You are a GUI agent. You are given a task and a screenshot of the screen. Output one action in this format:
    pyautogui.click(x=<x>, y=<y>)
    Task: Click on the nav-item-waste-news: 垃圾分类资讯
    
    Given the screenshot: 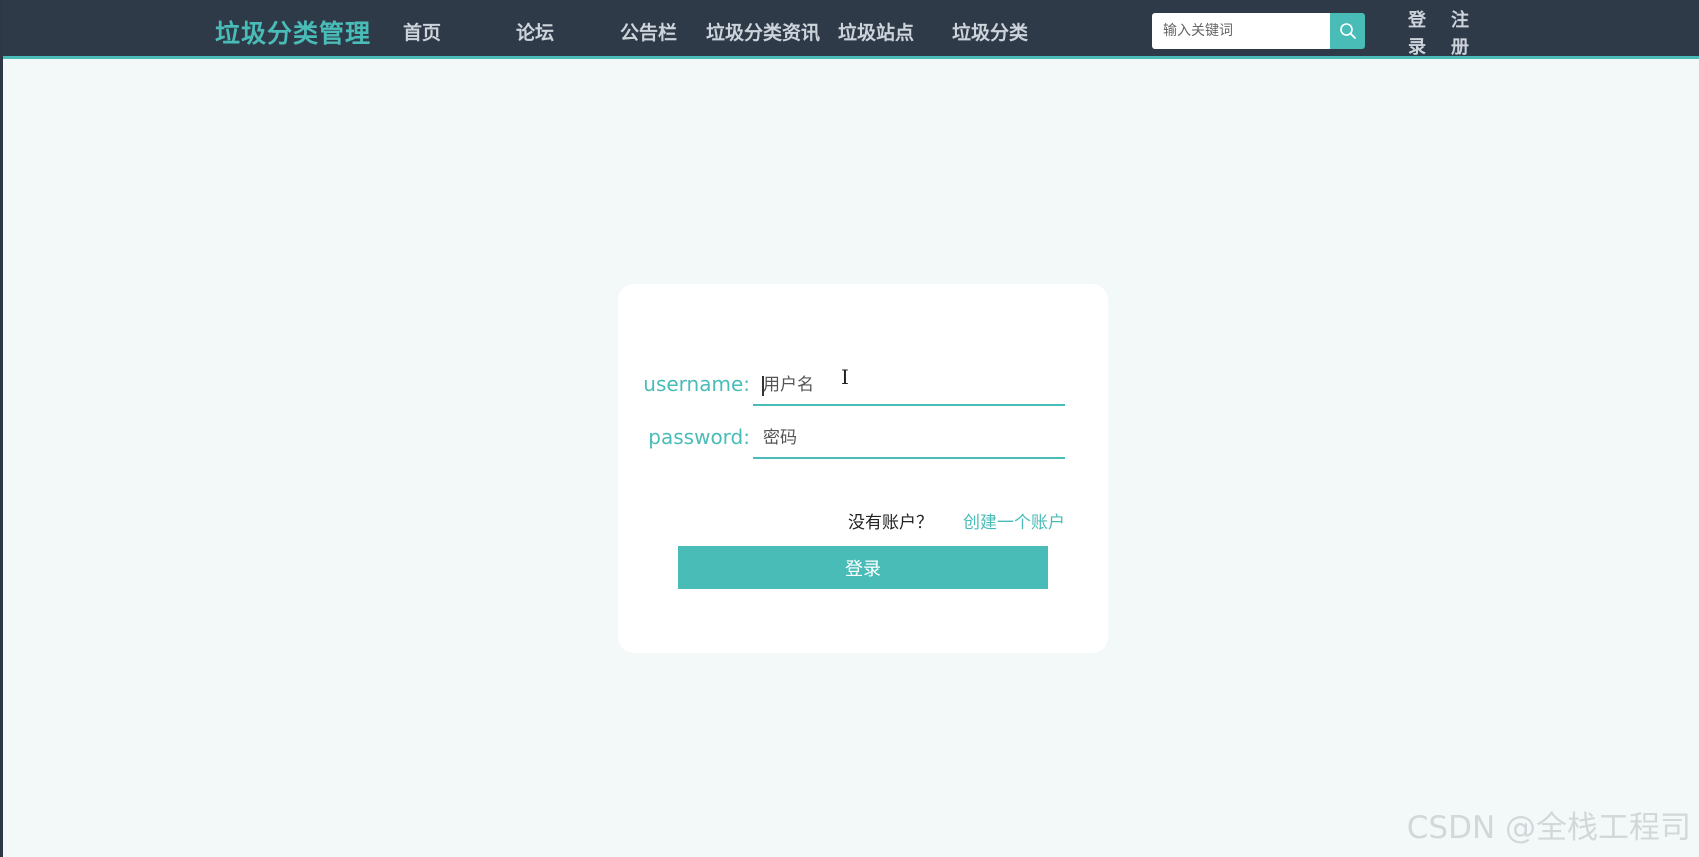 What is the action you would take?
    pyautogui.click(x=763, y=31)
    